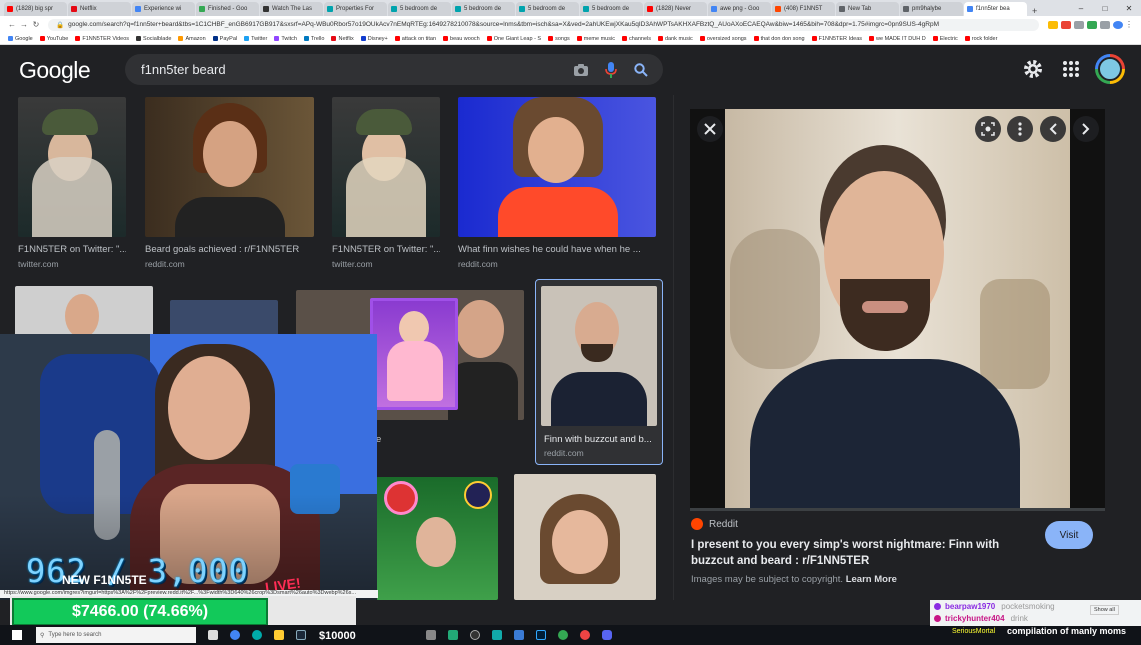 This screenshot has width=1141, height=645. What do you see at coordinates (867, 9) in the screenshot?
I see `browser-tab: New Tab` at bounding box center [867, 9].